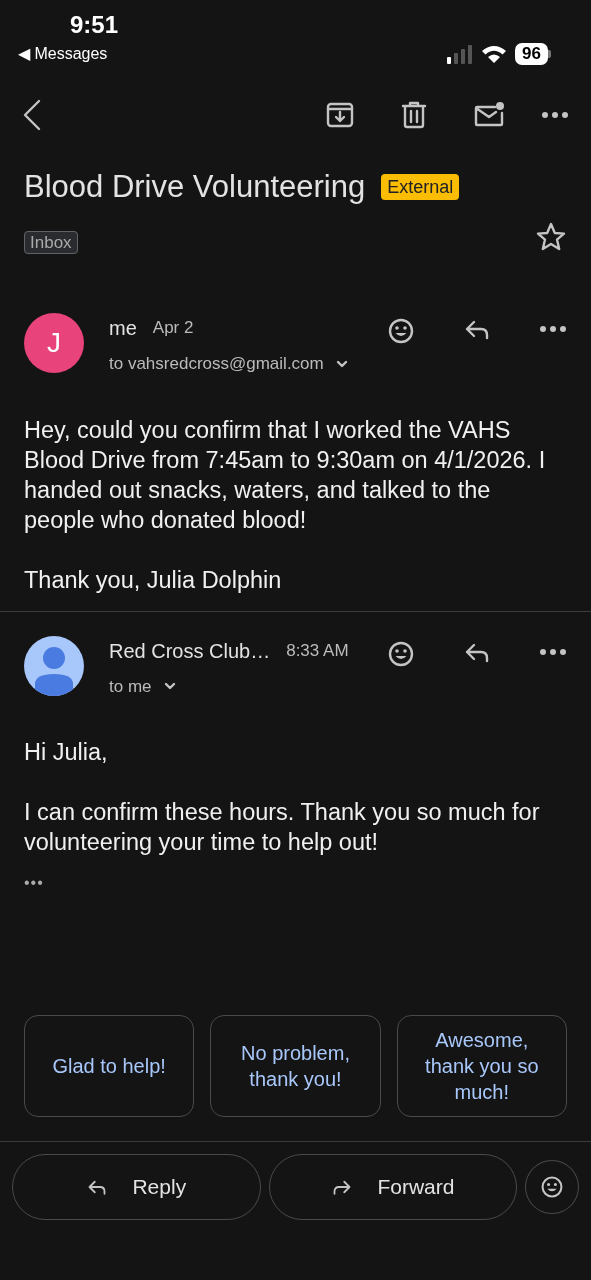 This screenshot has height=1280, width=591. Describe the element at coordinates (32, 115) in the screenshot. I see `back-button` at that location.